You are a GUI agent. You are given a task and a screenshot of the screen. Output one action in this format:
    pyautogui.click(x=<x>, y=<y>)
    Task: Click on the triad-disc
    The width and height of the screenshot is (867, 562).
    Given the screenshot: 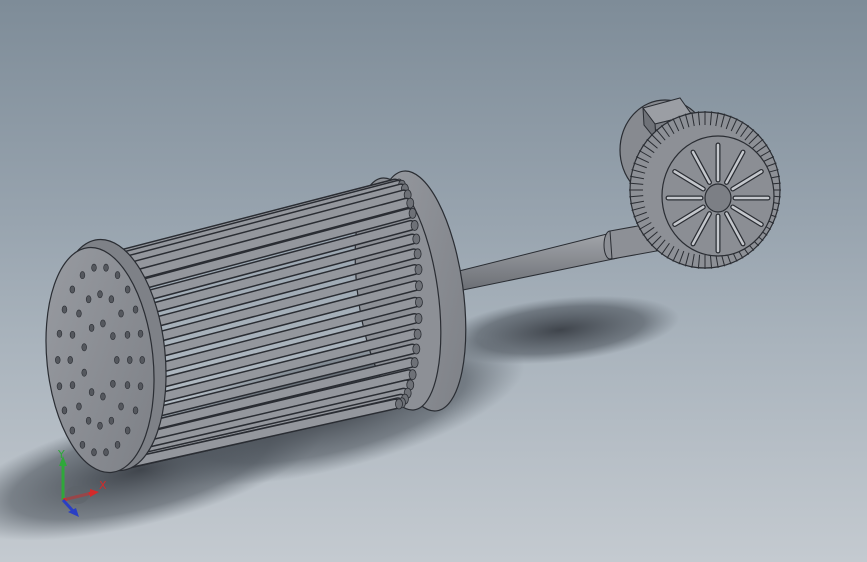 What is the action you would take?
    pyautogui.click(x=77, y=495)
    